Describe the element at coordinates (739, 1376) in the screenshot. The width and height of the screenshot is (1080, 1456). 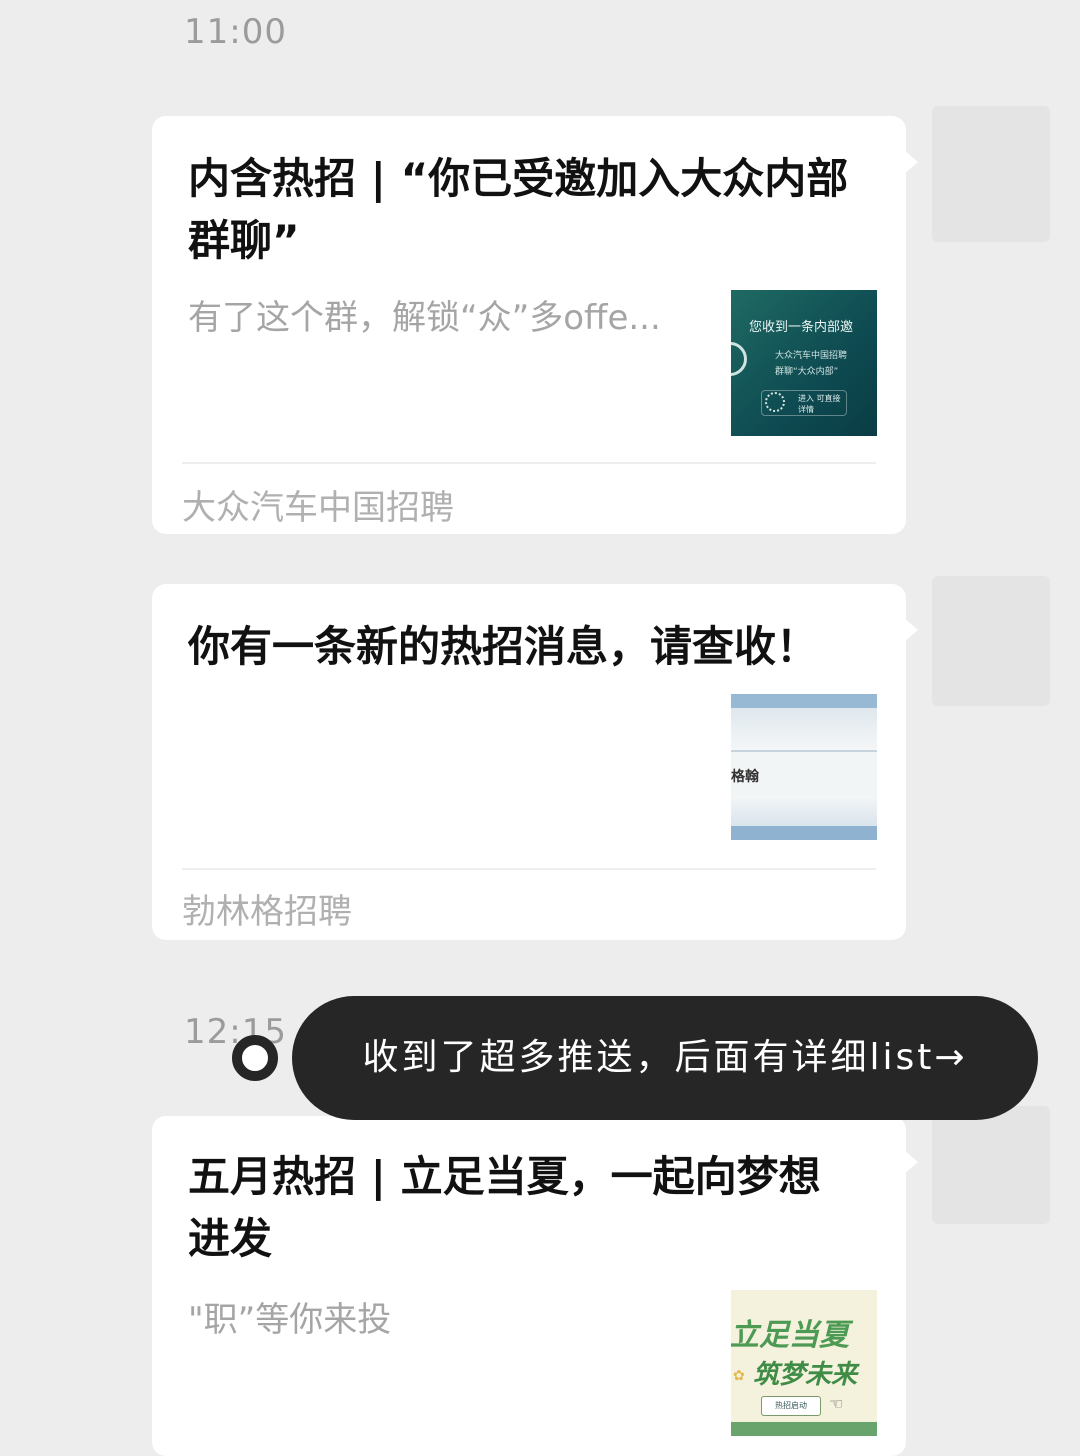
I see `sparkle-icon: ✿` at that location.